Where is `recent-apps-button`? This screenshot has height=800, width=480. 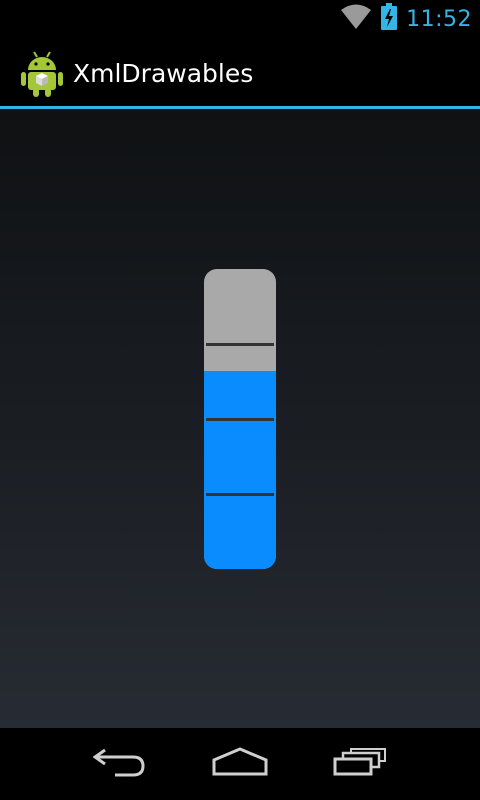
recent-apps-button is located at coordinates (360, 764).